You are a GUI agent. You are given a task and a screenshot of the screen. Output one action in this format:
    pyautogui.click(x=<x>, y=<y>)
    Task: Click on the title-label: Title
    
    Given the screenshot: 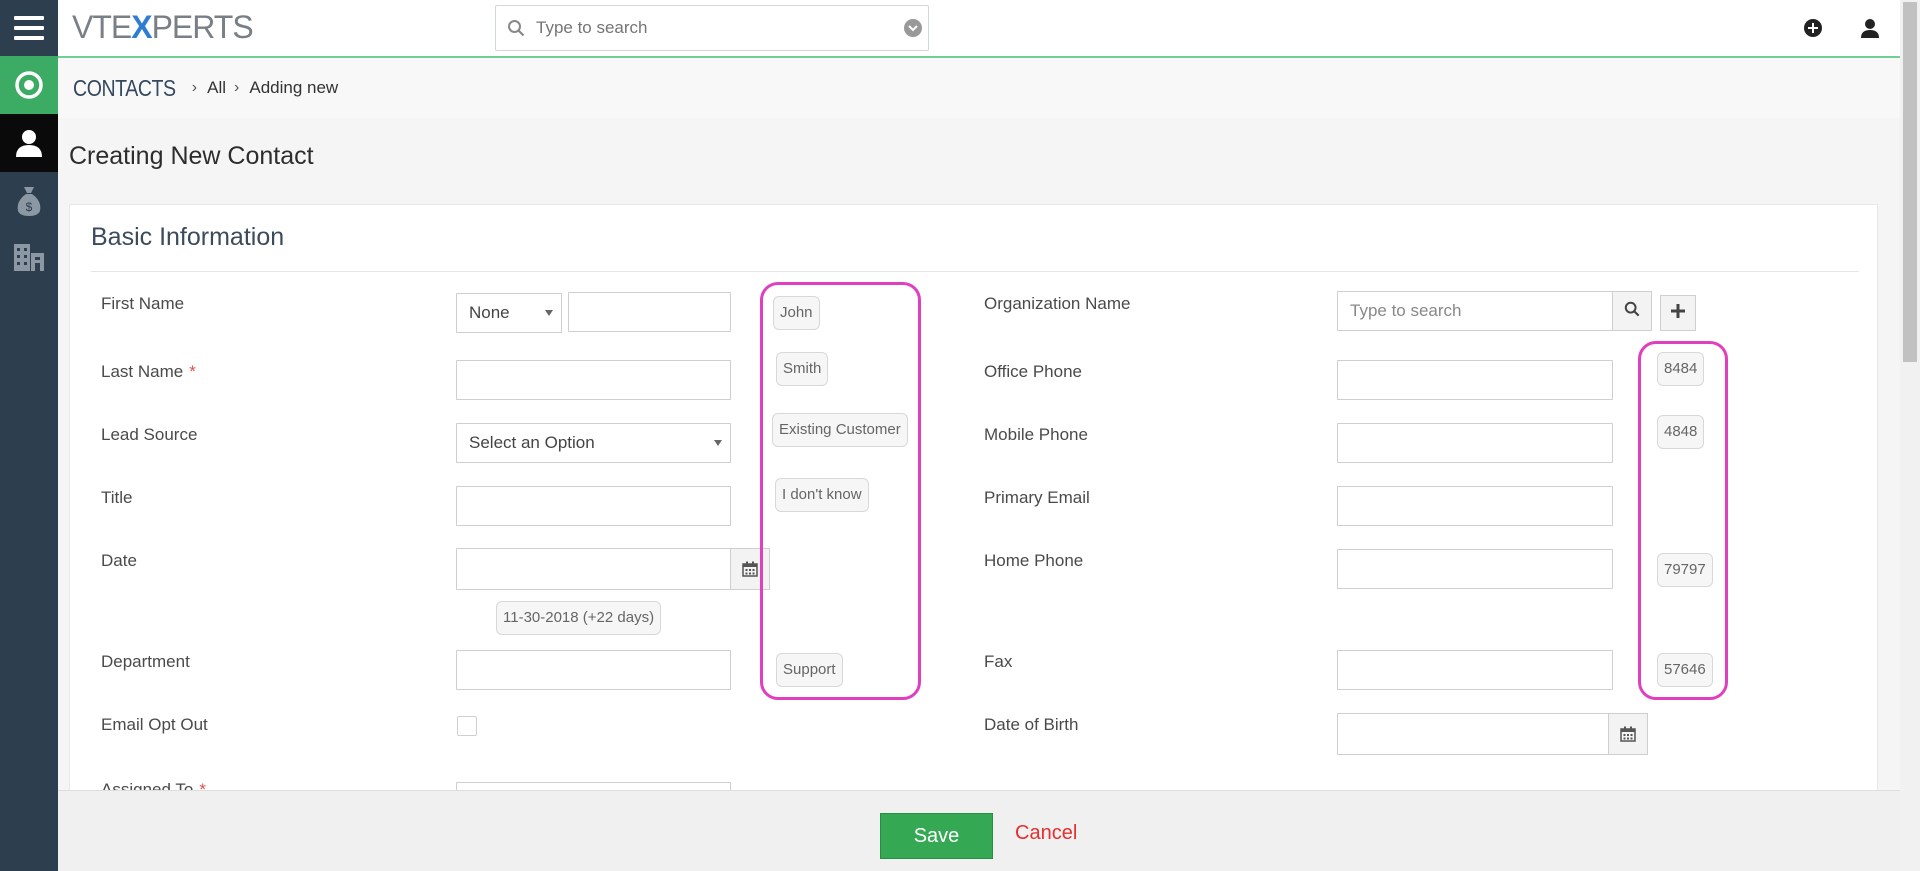 What is the action you would take?
    pyautogui.click(x=117, y=497)
    